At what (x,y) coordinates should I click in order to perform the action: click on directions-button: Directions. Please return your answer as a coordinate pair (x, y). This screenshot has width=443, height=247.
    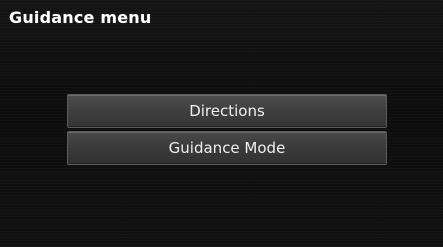
    Looking at the image, I should click on (227, 111).